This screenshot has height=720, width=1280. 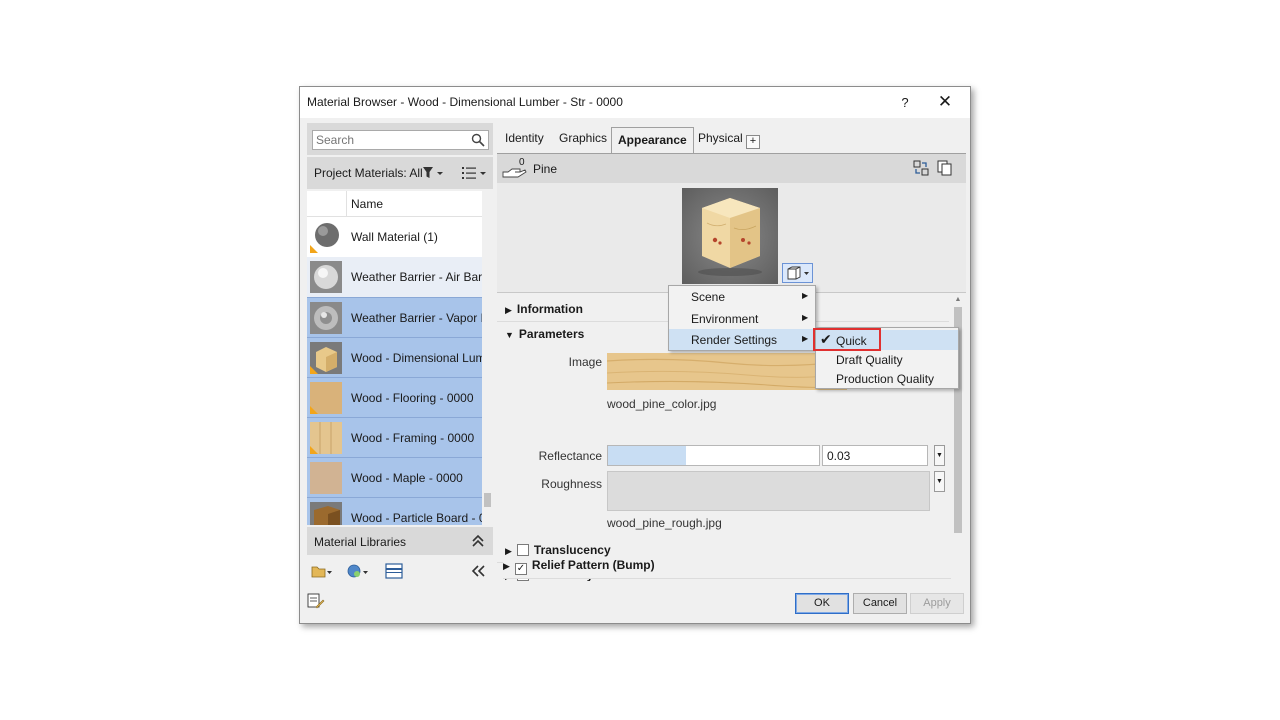 What do you see at coordinates (388, 140) in the screenshot?
I see `search-input` at bounding box center [388, 140].